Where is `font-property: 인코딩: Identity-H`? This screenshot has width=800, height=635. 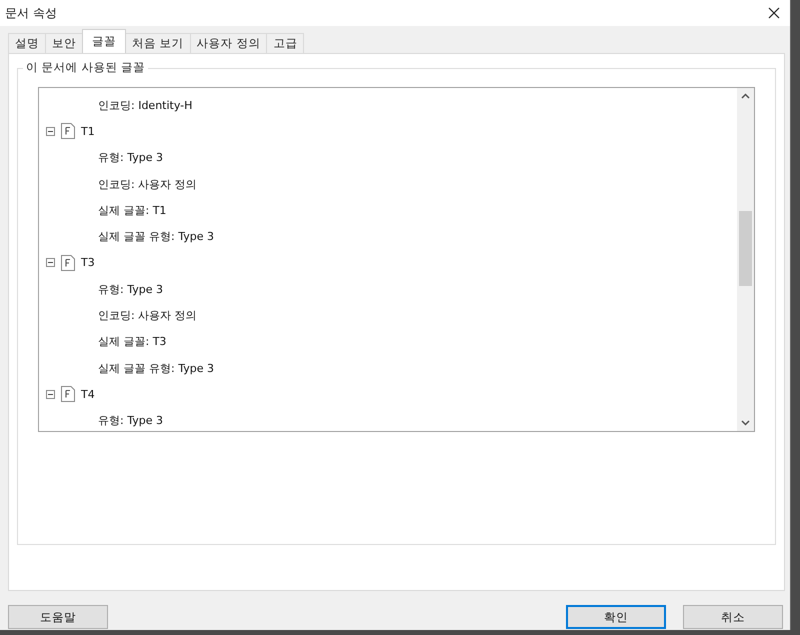
font-property: 인코딩: Identity-H is located at coordinates (145, 105).